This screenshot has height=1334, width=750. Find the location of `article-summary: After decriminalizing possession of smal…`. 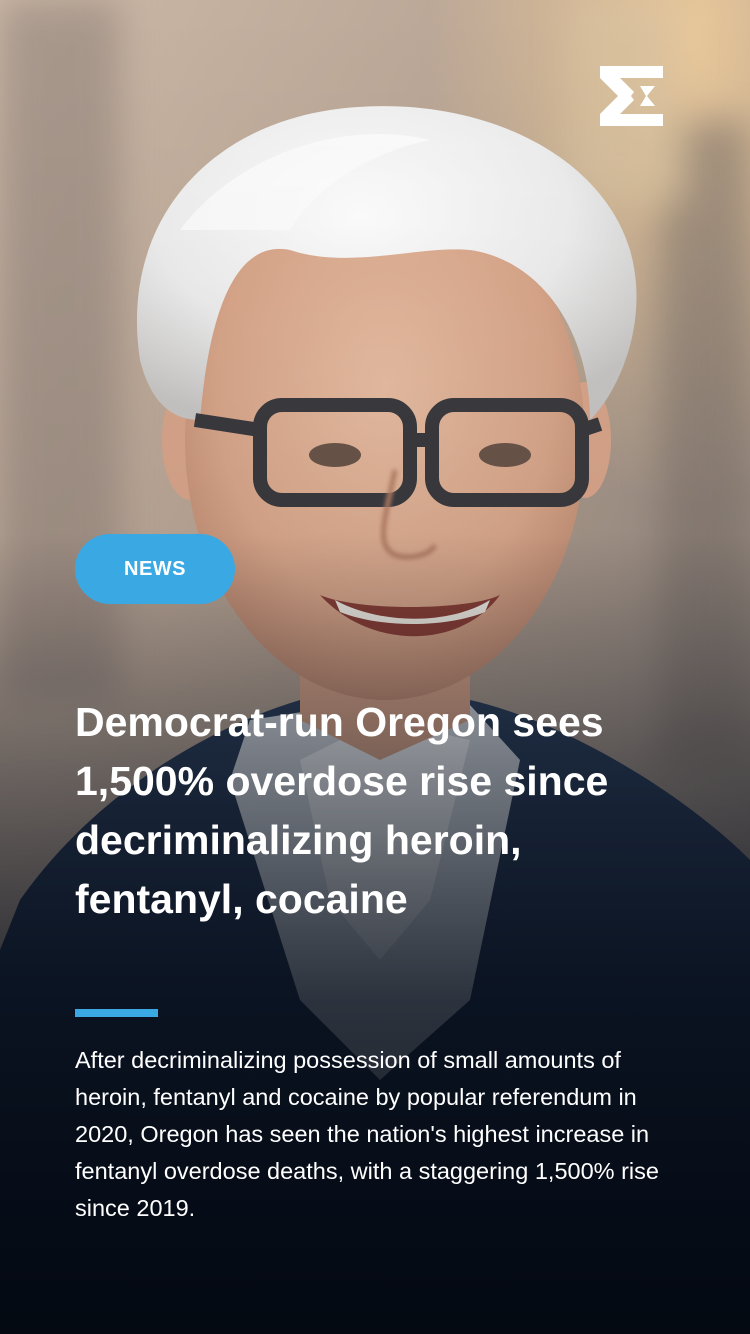

article-summary: After decriminalizing possession of smal… is located at coordinates (367, 1134).